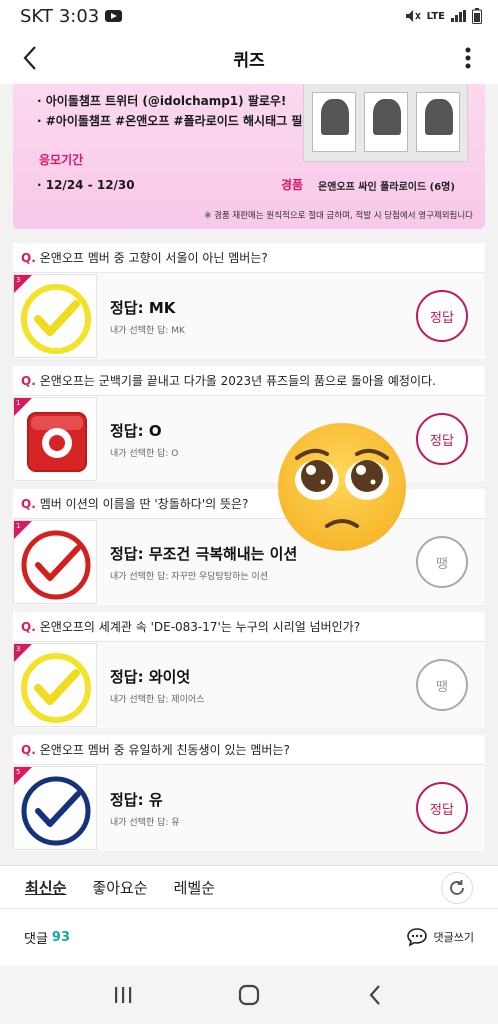 Image resolution: width=498 pixels, height=1024 pixels. I want to click on correct-answer: 정답: 무조건 극복해내는 이션, so click(204, 554).